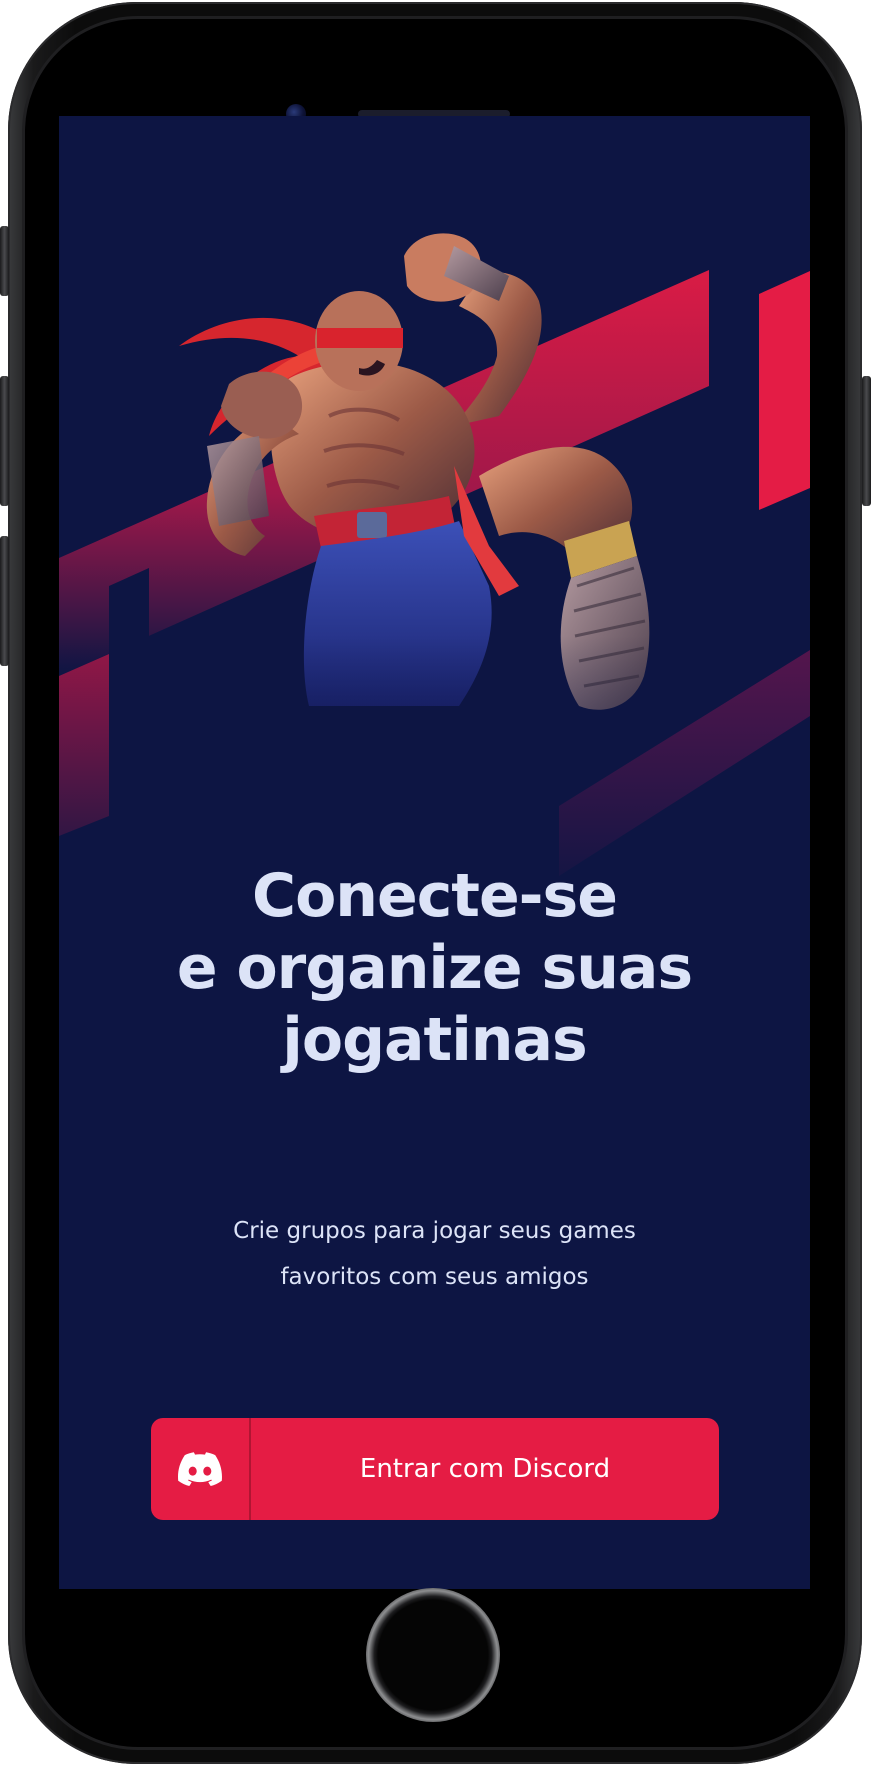 Image resolution: width=871 pixels, height=1768 pixels. Describe the element at coordinates (434, 1040) in the screenshot. I see `headline-line-3: jogatinas` at that location.